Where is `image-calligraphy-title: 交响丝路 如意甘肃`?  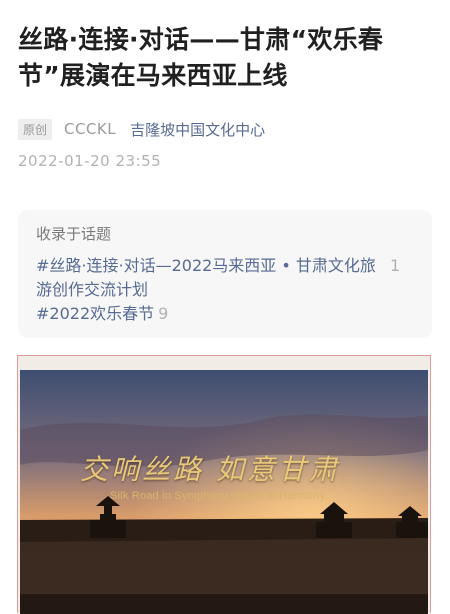
image-calligraphy-title: 交响丝路 如意甘肃 is located at coordinates (210, 469).